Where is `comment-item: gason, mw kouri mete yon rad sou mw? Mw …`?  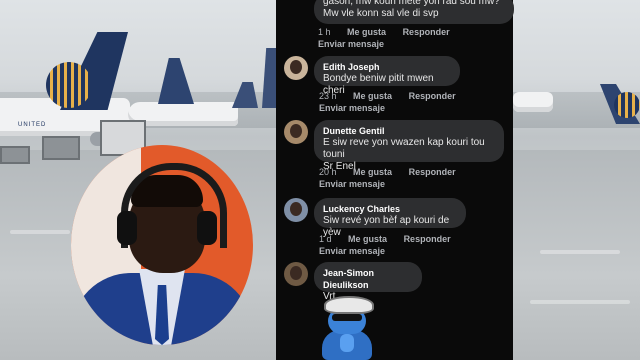
comment-item: gason, mw kouri mete yon rad sou mw? Mw … is located at coordinates (399, 25).